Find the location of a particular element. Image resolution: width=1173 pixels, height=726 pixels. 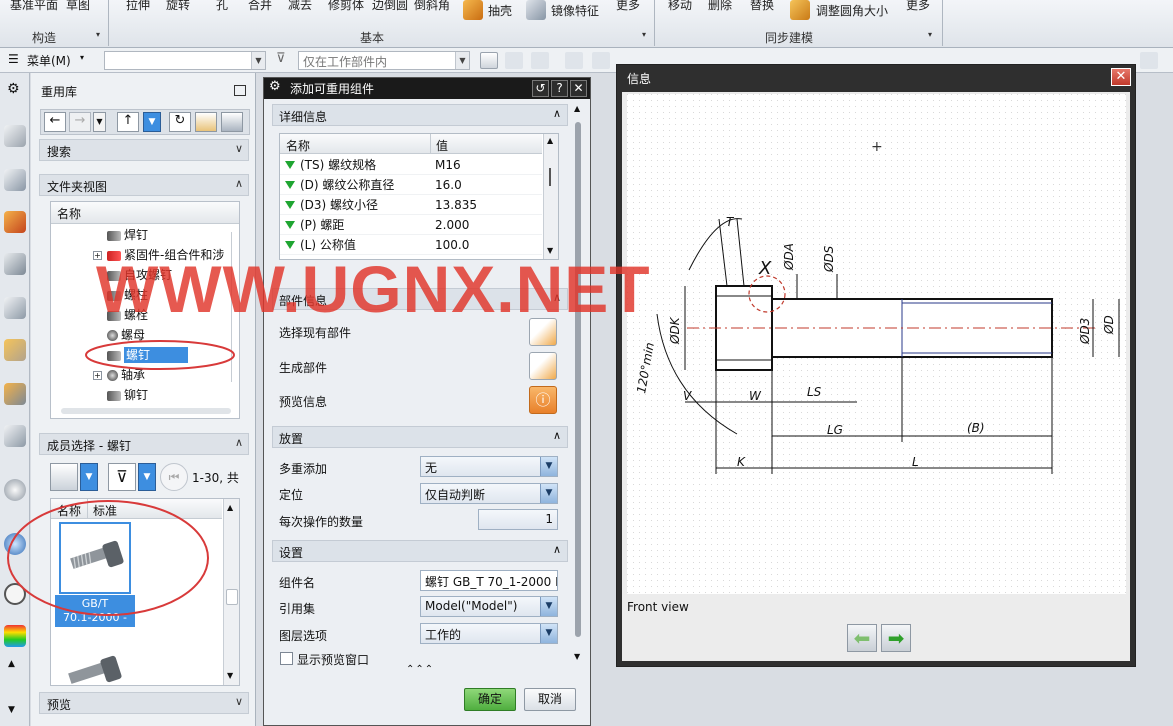

menu-icon: ☰ is located at coordinates (13, 59).